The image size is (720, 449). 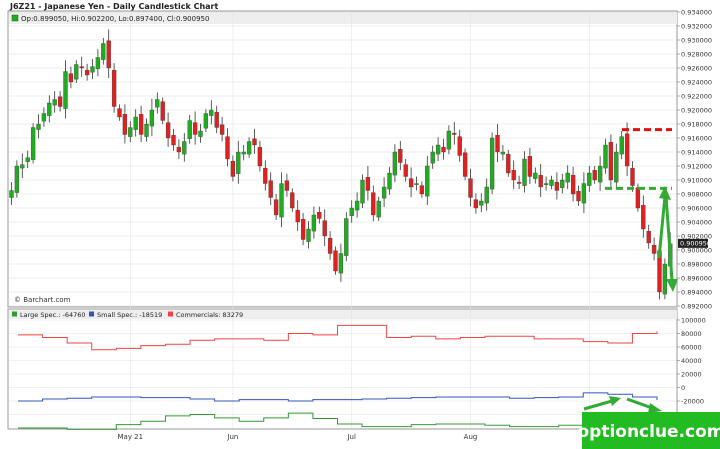 I want to click on price-tick-label: 0.932000, so click(x=696, y=26).